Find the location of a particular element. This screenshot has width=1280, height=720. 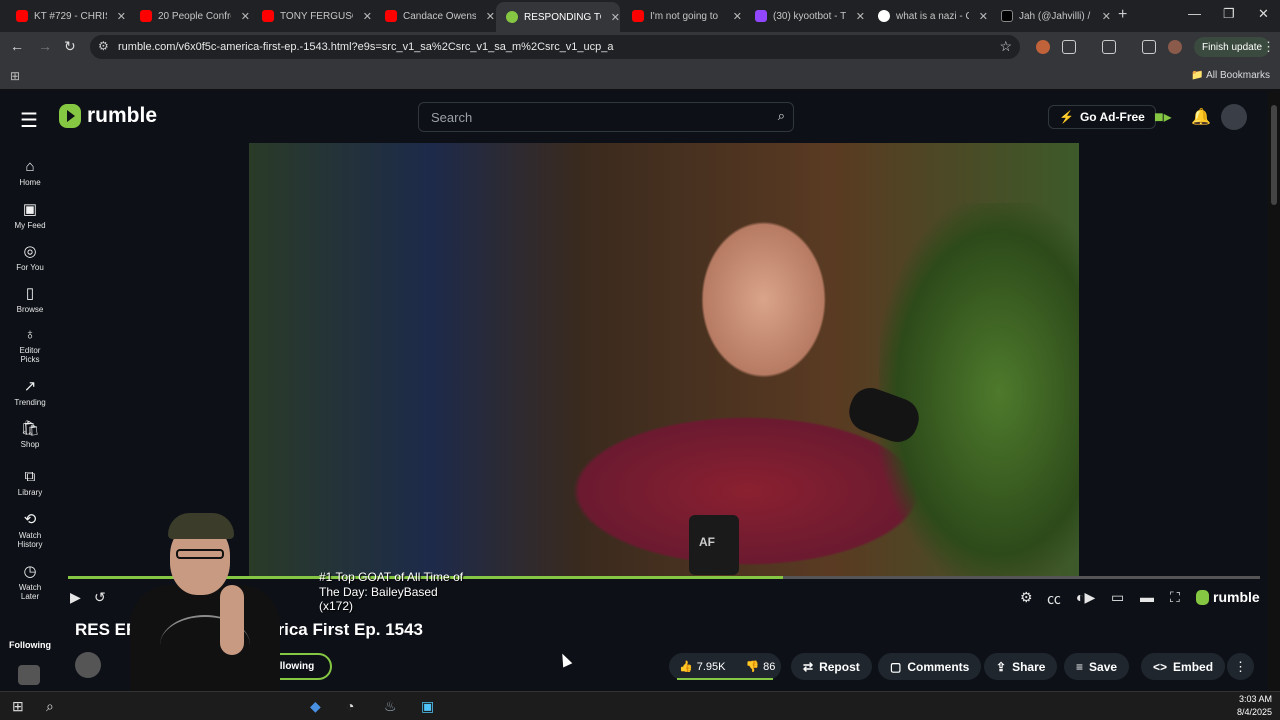

code-icon: <> is located at coordinates (1160, 666).